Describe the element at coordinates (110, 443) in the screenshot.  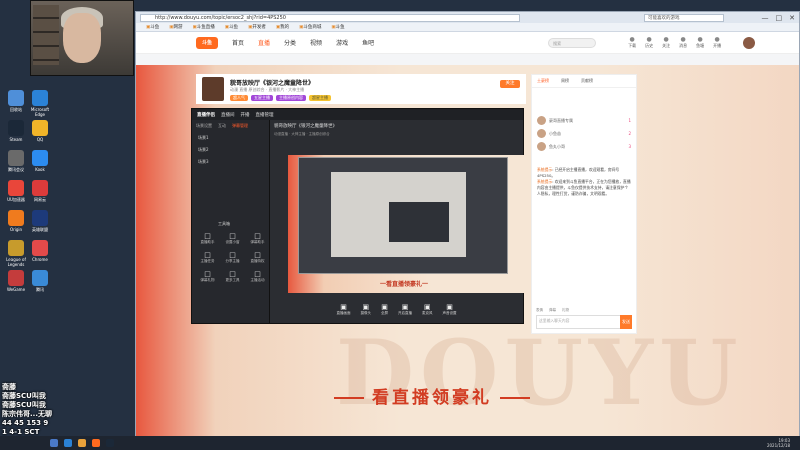
I see `steam-icon` at that location.